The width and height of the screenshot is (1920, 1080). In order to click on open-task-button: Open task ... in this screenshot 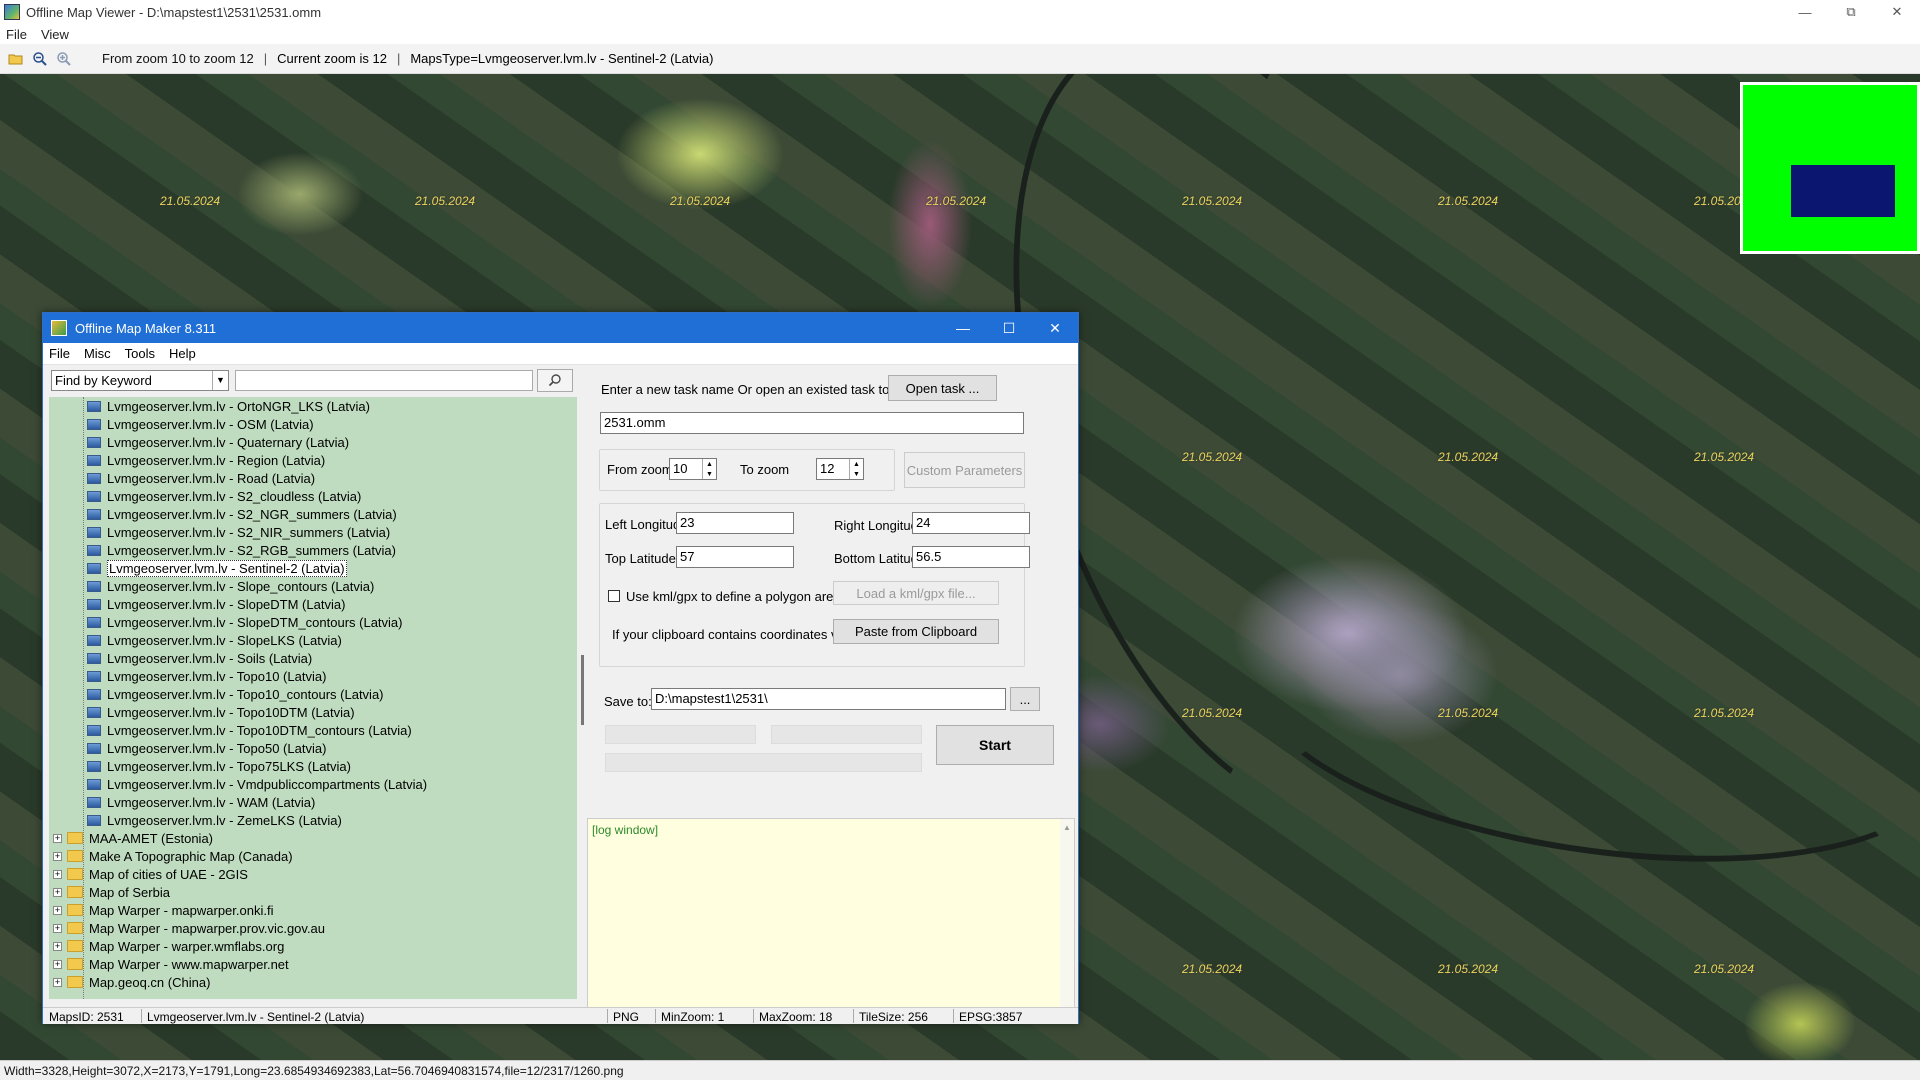, I will do `click(942, 388)`.